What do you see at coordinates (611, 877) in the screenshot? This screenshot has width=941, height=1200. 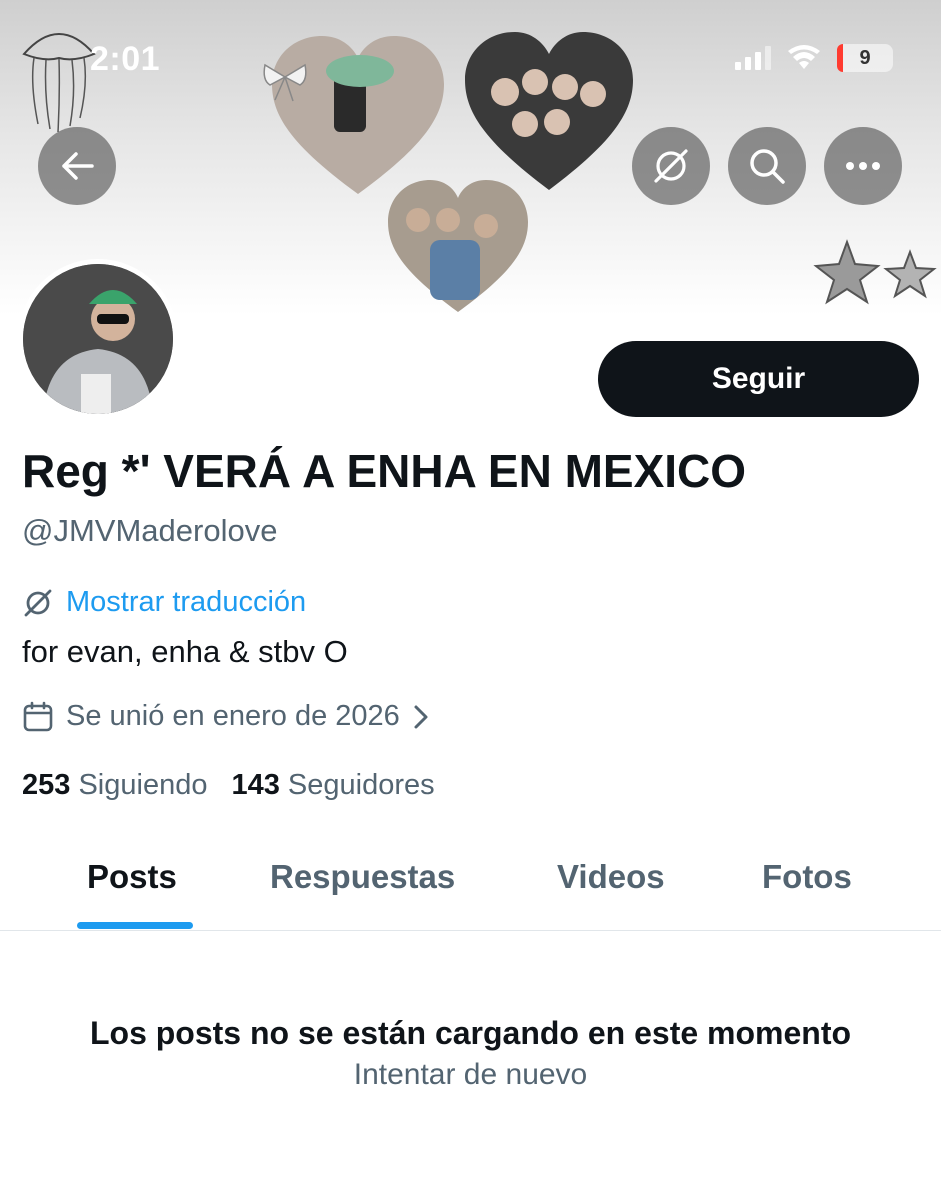 I see `tab-videos: Videos` at bounding box center [611, 877].